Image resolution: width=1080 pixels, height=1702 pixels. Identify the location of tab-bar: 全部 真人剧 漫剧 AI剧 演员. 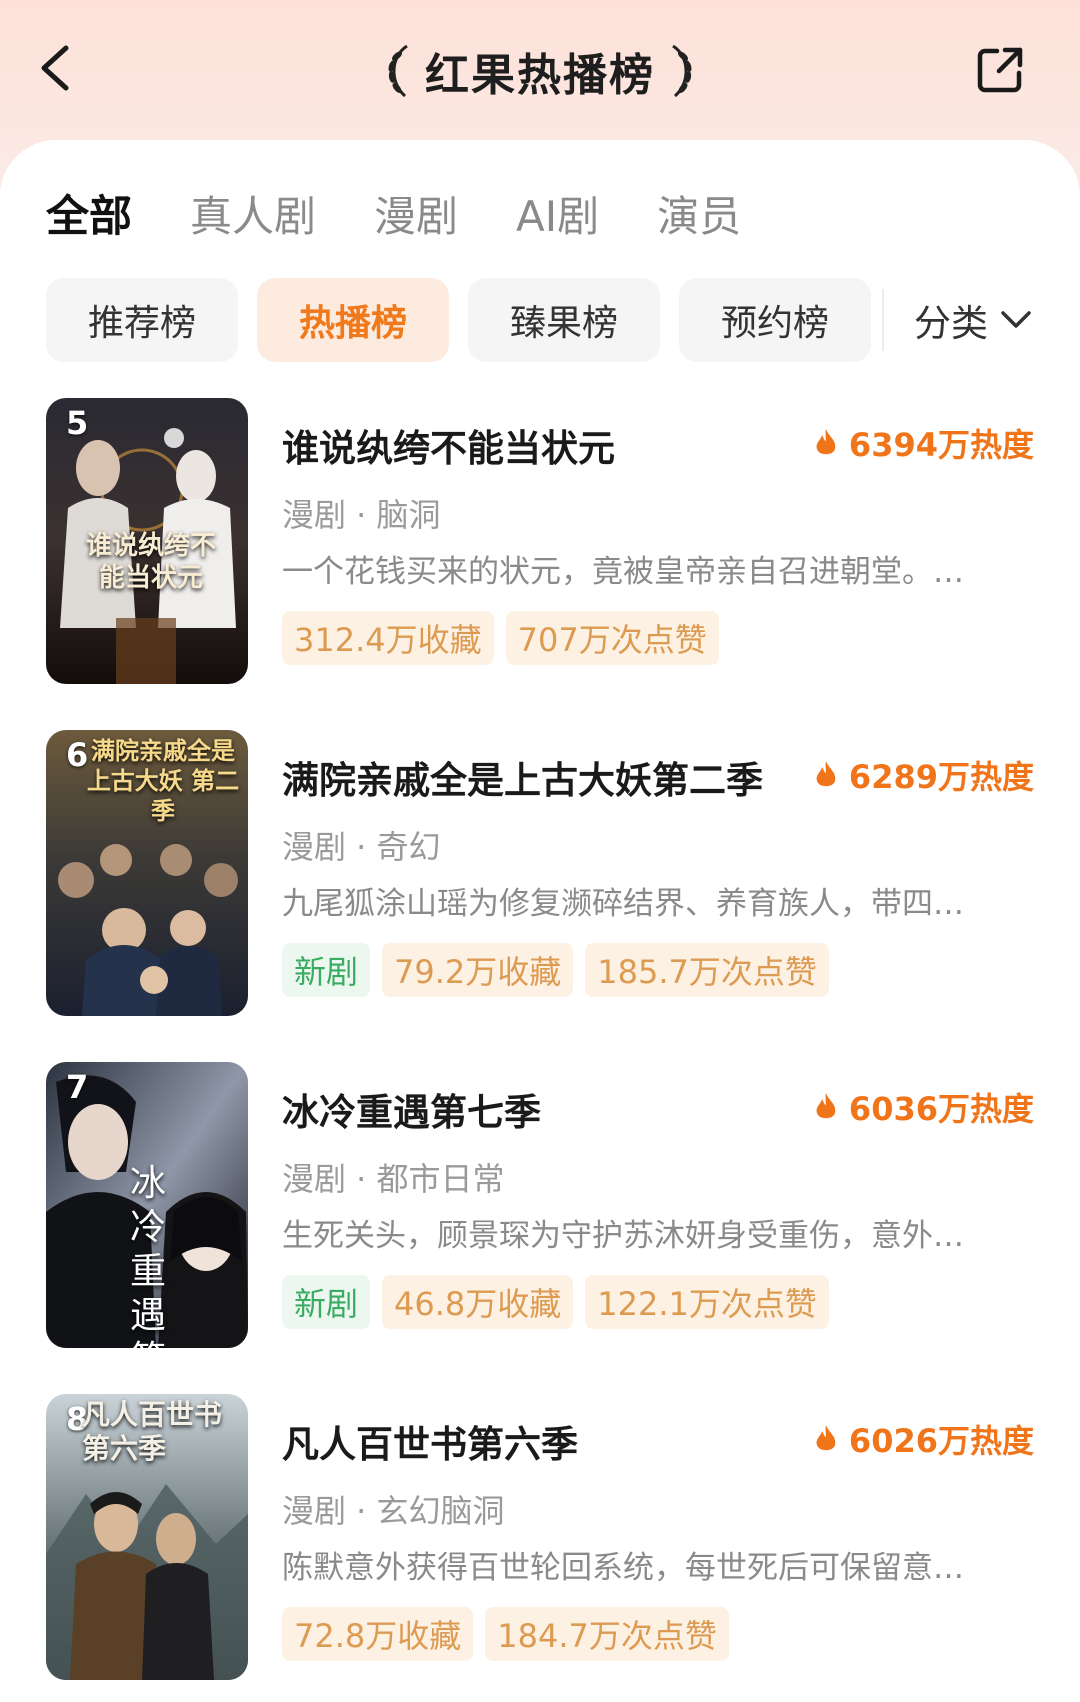
(422, 213).